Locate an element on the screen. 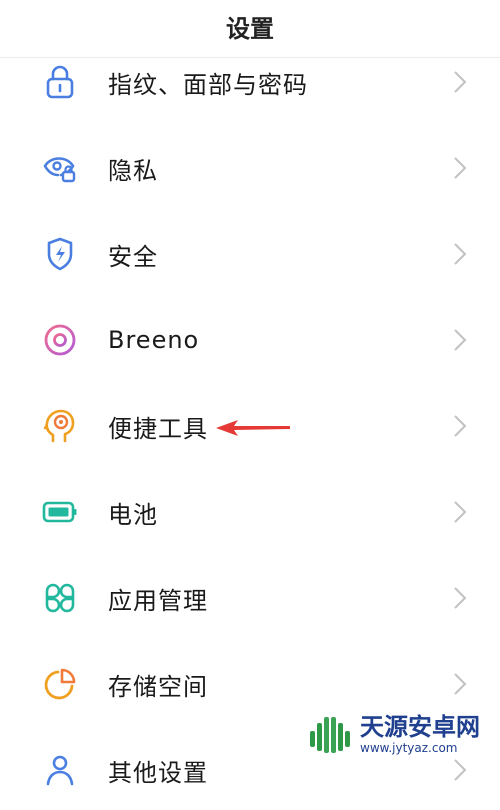 Image resolution: width=500 pixels, height=810 pixels. settings-item-label: 存储空间 is located at coordinates (158, 686).